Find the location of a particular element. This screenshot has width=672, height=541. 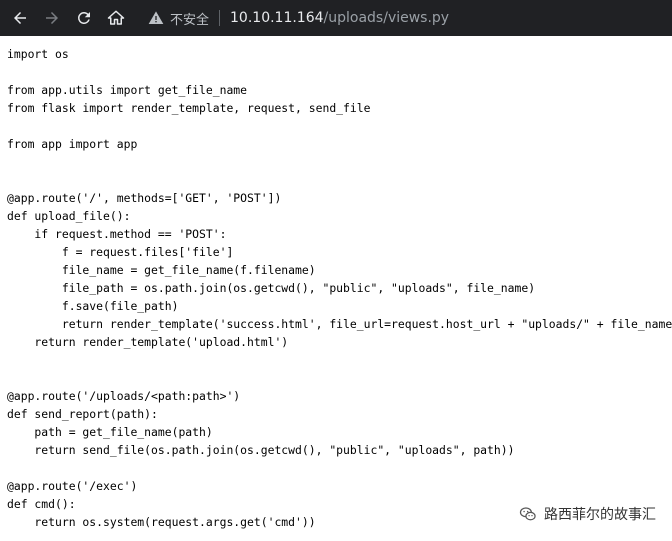

forward-button is located at coordinates (52, 18).